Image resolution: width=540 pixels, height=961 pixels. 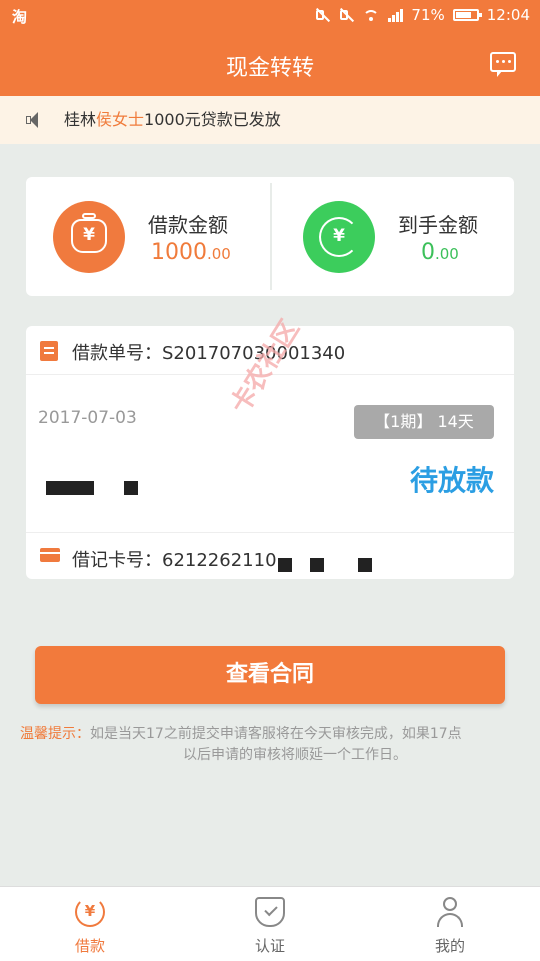 I want to click on battery-percent: 71%, so click(x=428, y=15).